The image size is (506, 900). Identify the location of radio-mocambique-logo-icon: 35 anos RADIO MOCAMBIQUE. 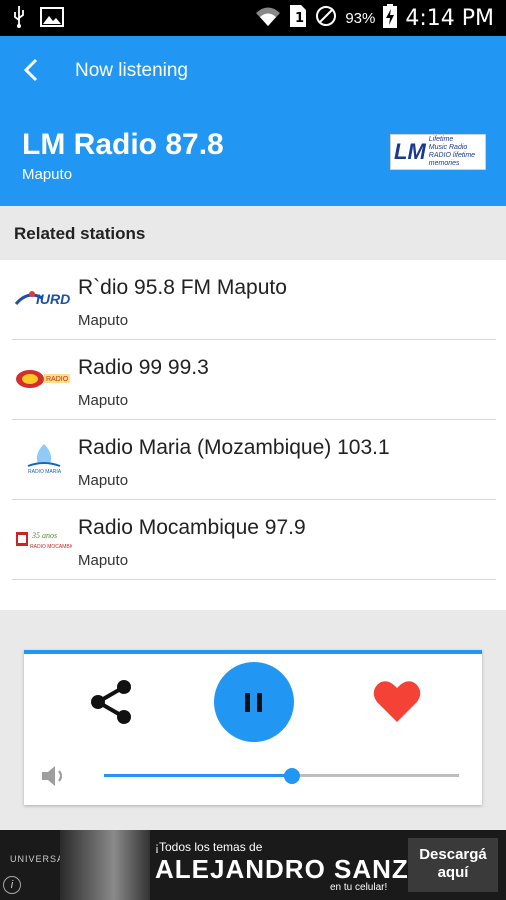
(48, 538).